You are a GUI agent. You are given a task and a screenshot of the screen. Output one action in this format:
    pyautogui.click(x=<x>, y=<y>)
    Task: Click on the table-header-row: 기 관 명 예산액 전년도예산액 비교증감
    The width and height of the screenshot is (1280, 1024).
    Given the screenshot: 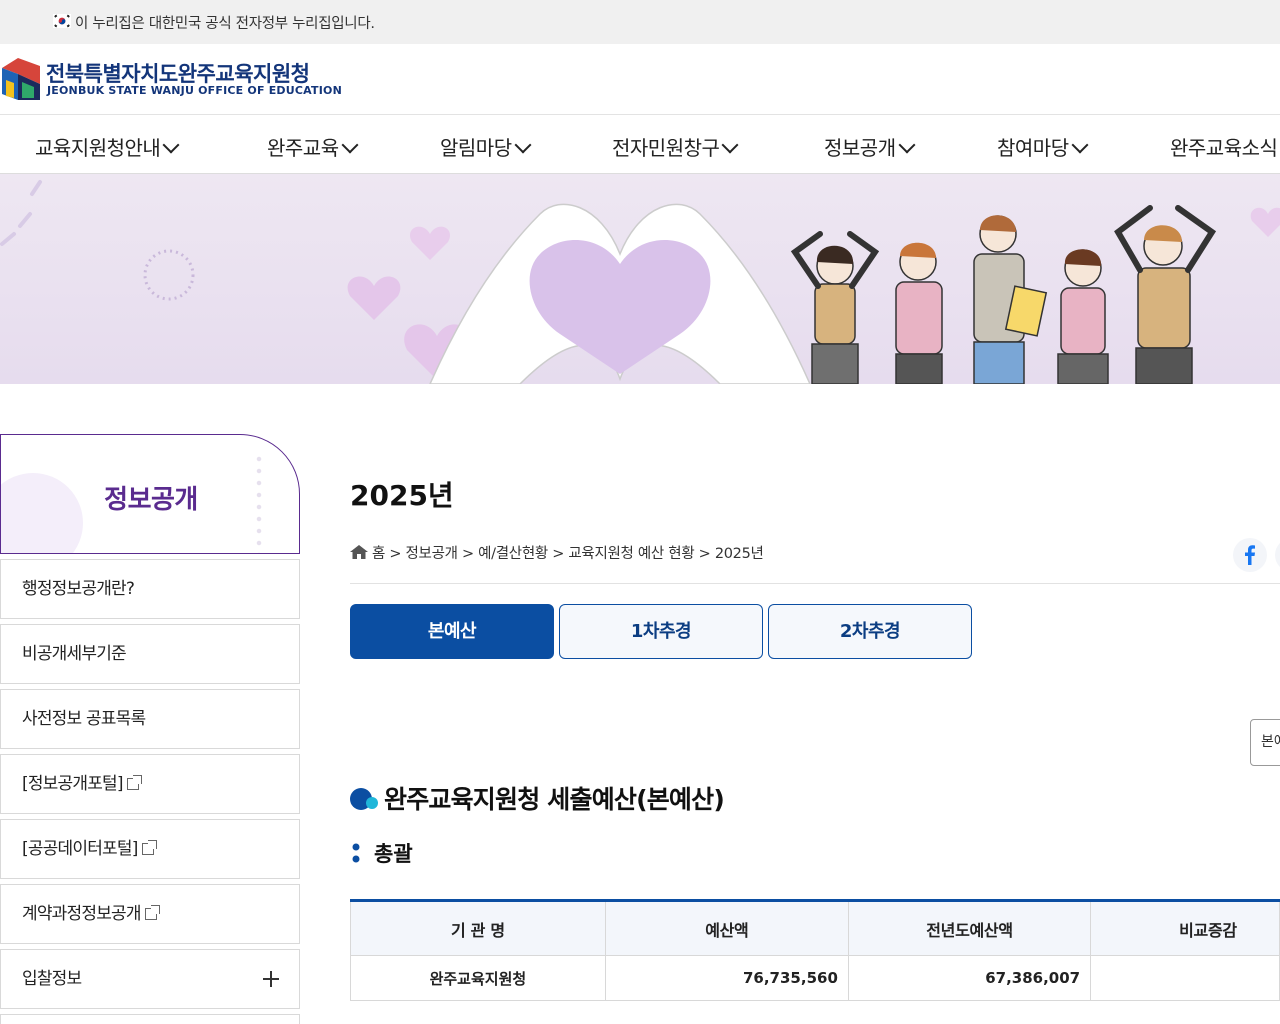 What is the action you would take?
    pyautogui.click(x=815, y=928)
    